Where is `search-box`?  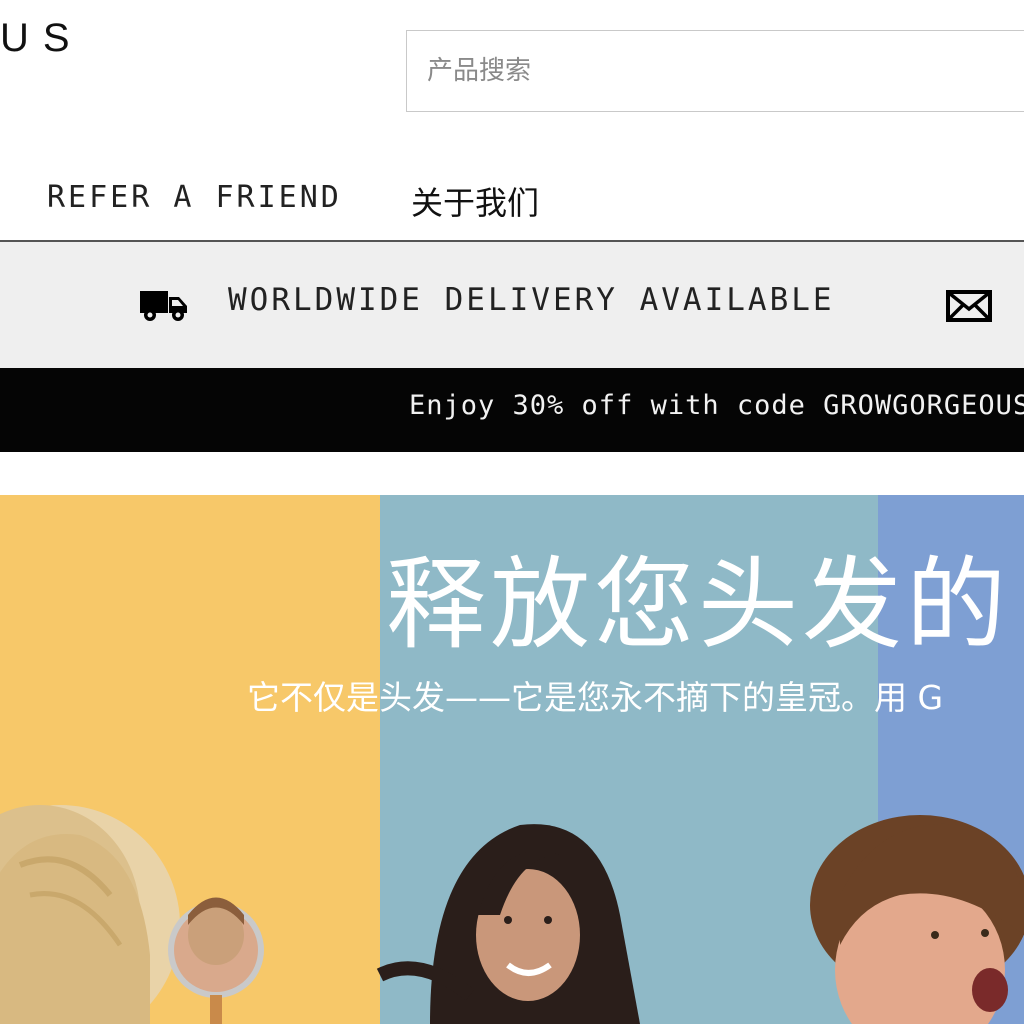 search-box is located at coordinates (715, 71).